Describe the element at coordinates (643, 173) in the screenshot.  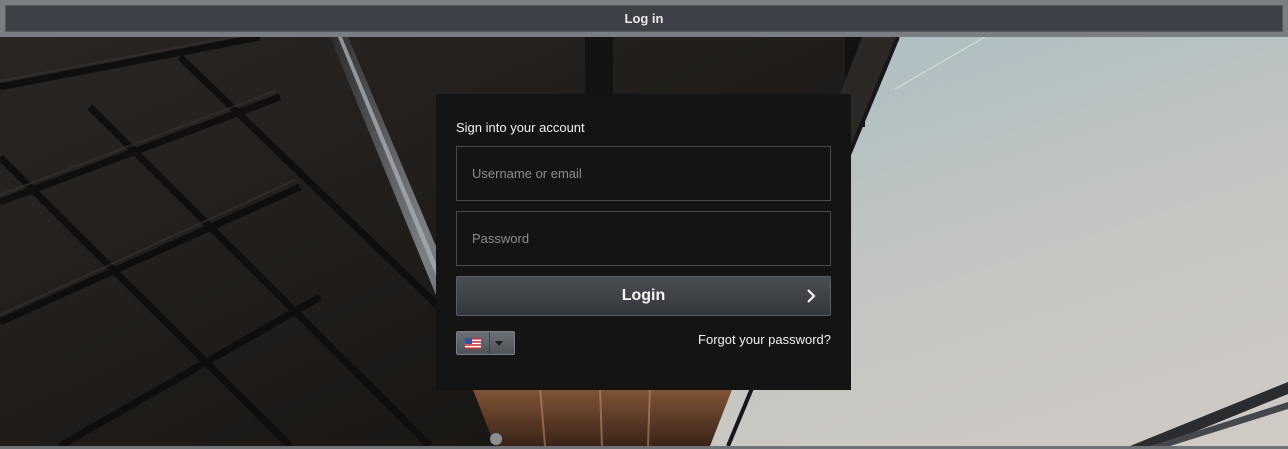
I see `username-input` at that location.